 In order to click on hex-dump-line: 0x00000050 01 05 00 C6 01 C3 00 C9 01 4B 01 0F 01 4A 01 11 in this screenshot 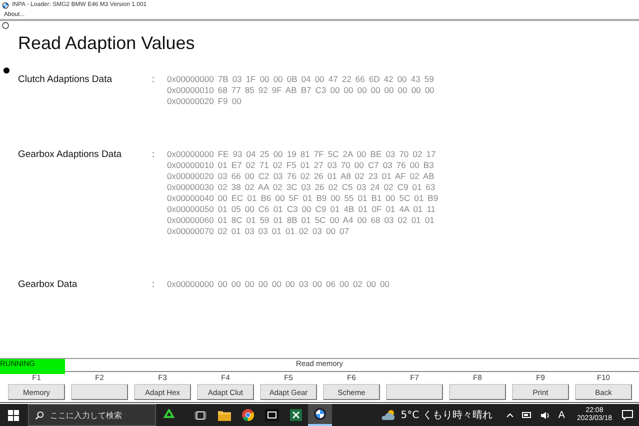, I will do `click(302, 209)`.